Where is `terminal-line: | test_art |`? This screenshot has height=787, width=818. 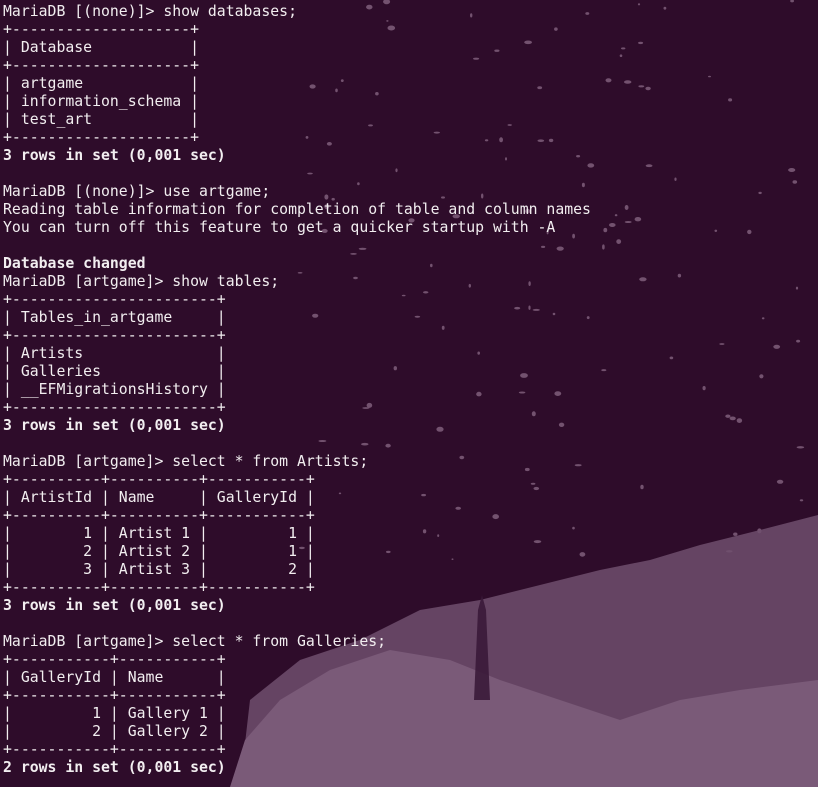 terminal-line: | test_art | is located at coordinates (101, 119).